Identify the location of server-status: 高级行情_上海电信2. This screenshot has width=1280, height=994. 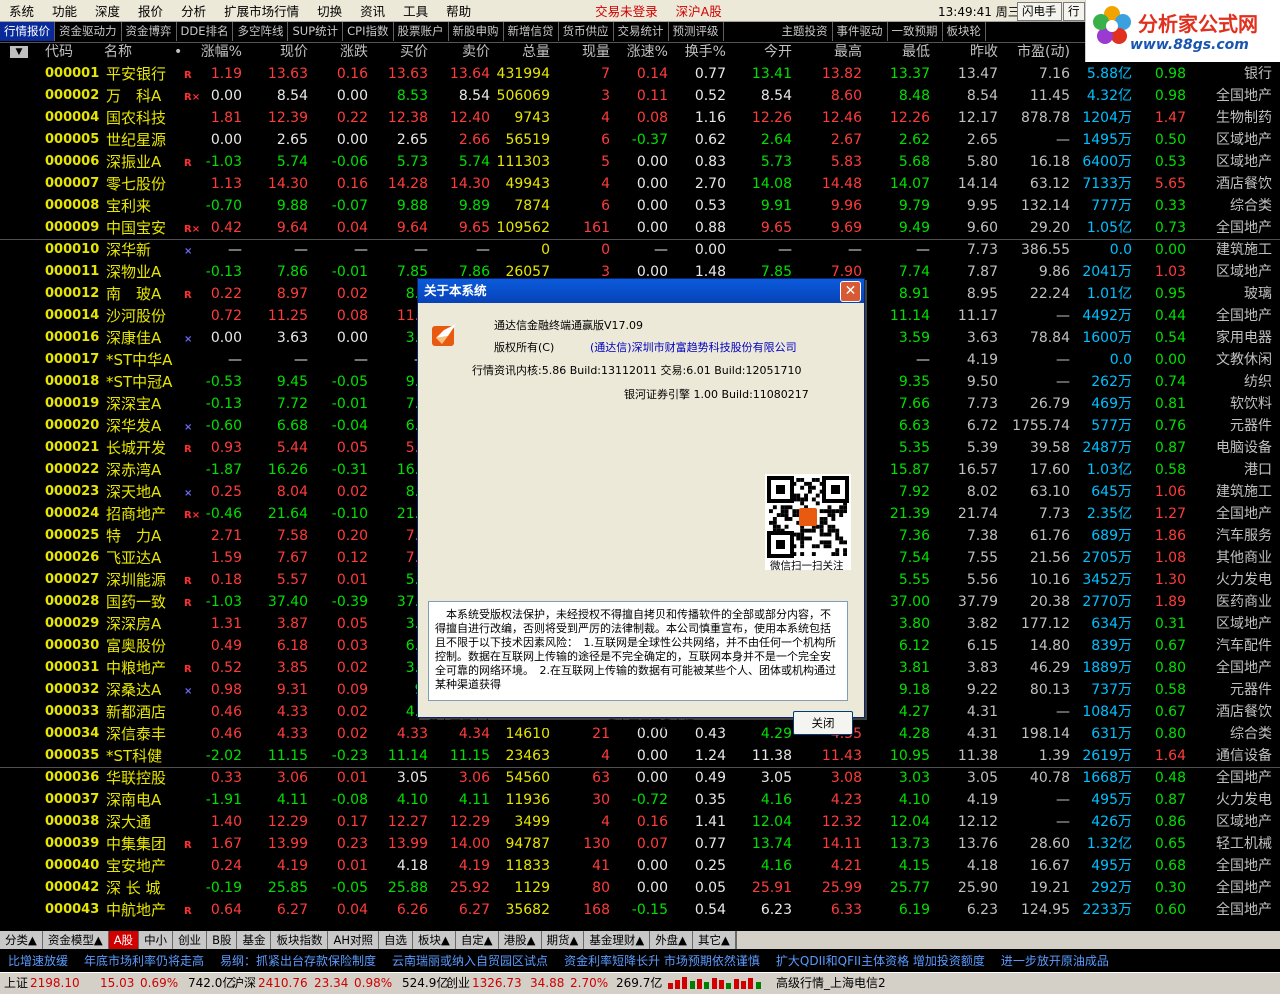
(831, 983).